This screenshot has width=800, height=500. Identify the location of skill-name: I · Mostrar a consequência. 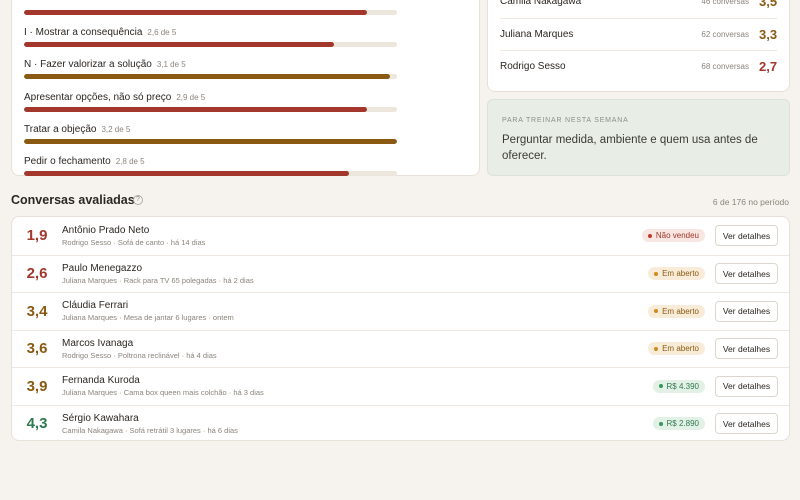
(83, 32).